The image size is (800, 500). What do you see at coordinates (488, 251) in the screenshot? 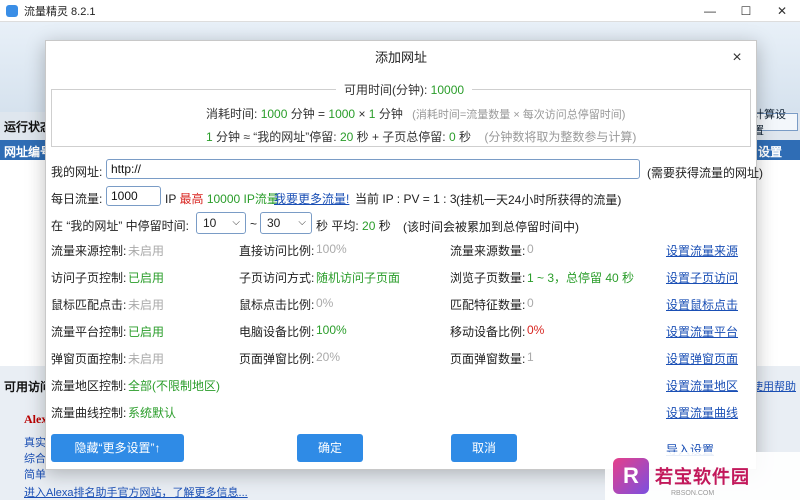
I see `setting-label: 流量来源数量:` at bounding box center [488, 251].